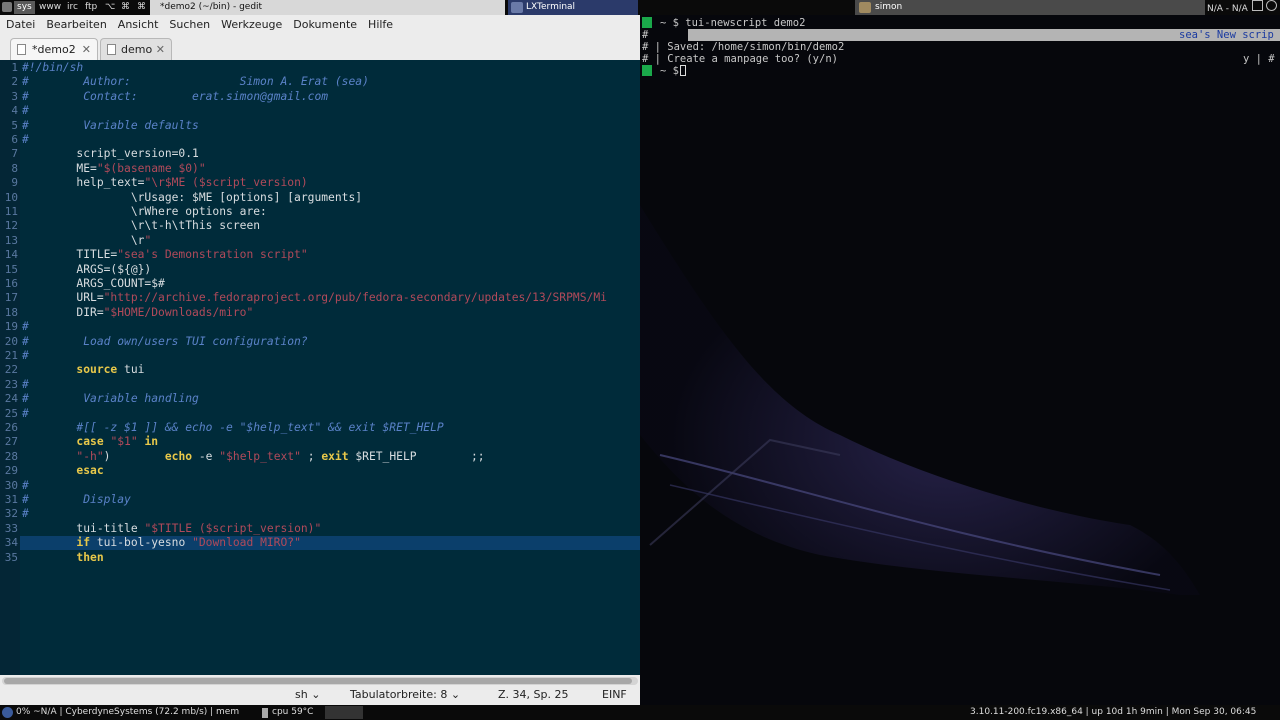 Image resolution: width=1280 pixels, height=720 pixels. Describe the element at coordinates (14, 111) in the screenshot. I see `line-number: 4` at that location.